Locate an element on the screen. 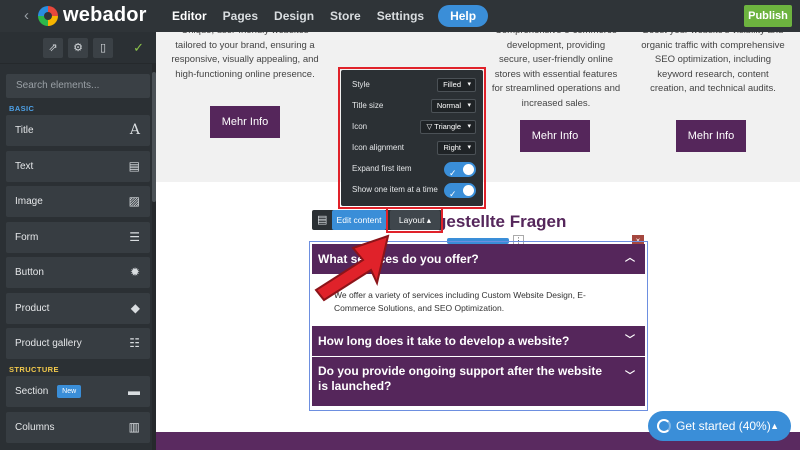 The image size is (800, 450). title-icon: A is located at coordinates (134, 130).